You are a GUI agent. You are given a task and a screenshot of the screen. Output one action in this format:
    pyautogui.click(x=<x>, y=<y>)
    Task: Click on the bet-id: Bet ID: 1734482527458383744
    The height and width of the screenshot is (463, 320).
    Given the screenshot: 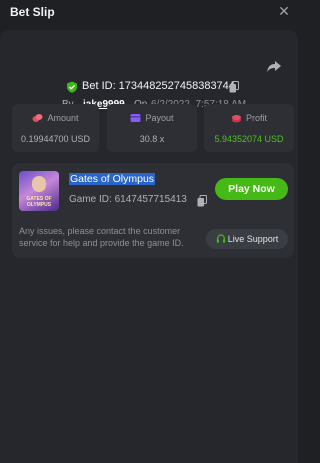 What is the action you would take?
    pyautogui.click(x=158, y=86)
    